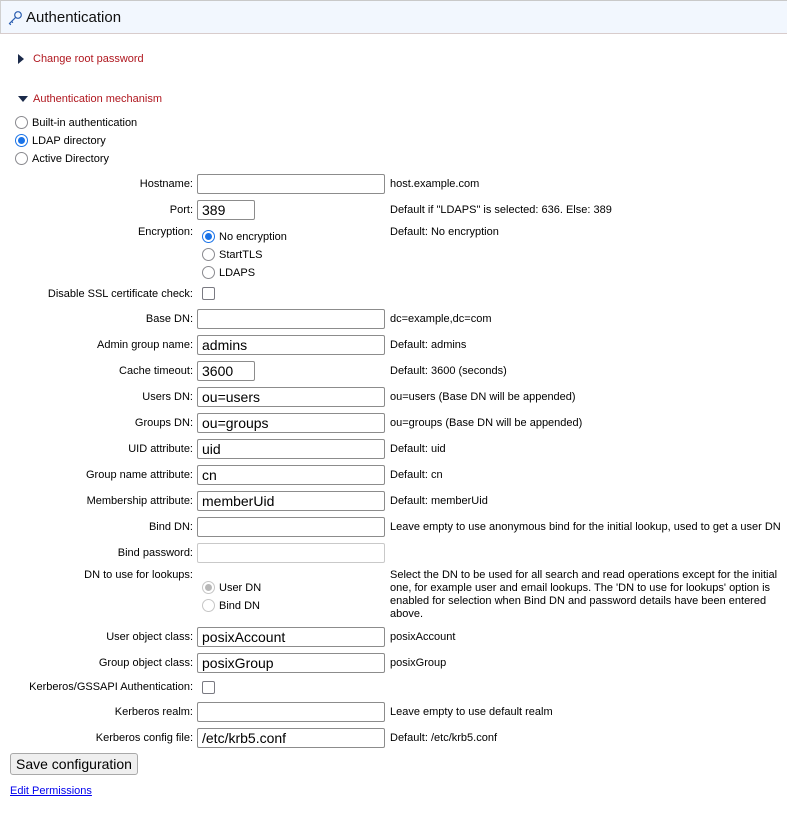 Image resolution: width=788 pixels, height=813 pixels. Describe the element at coordinates (169, 319) in the screenshot. I see `base-dn-label: Base DN:` at that location.